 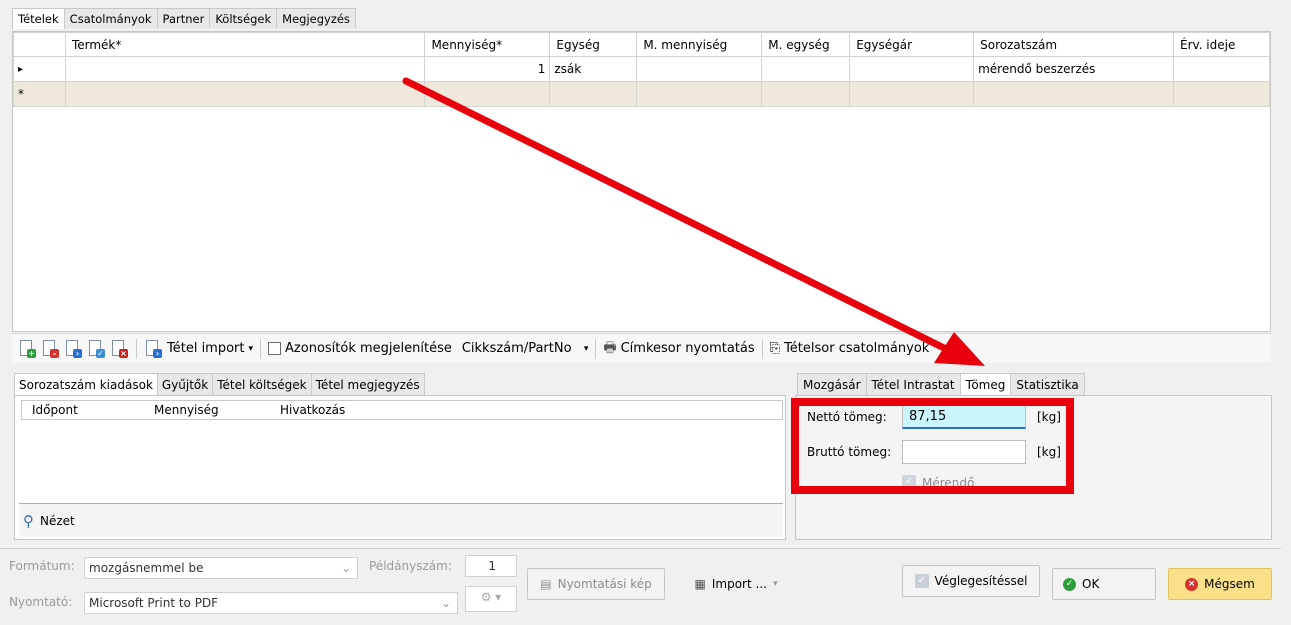 I want to click on cancel-button: × Mégsem, so click(x=1220, y=584).